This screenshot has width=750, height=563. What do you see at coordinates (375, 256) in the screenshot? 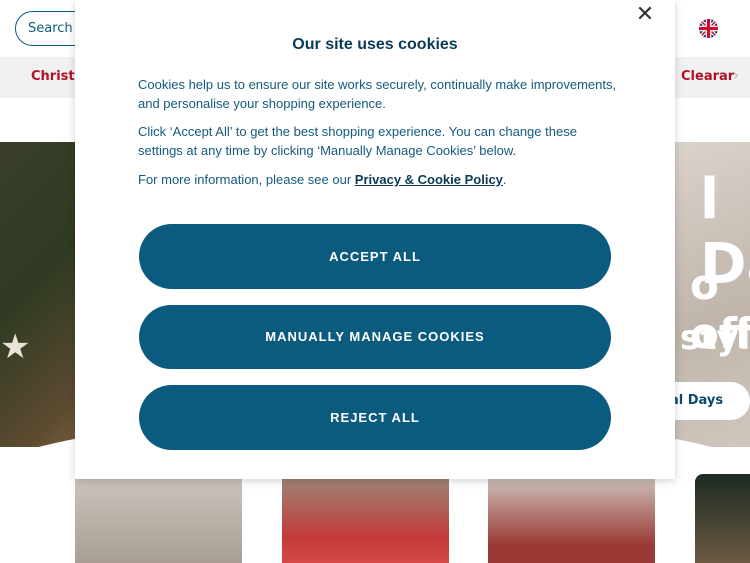
I see `accept-all-button: ACCEPT ALL` at bounding box center [375, 256].